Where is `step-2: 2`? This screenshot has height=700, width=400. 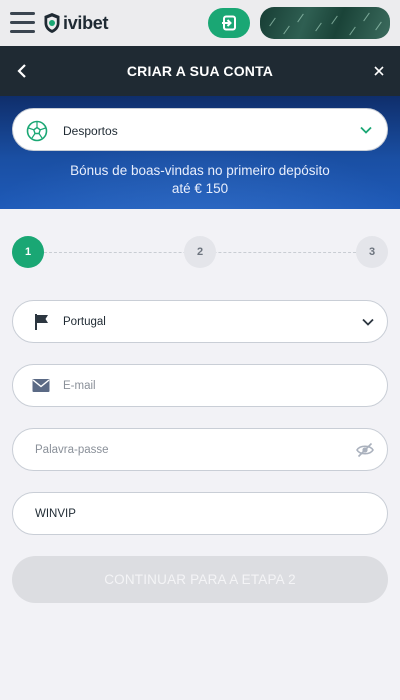
step-2: 2 is located at coordinates (200, 252).